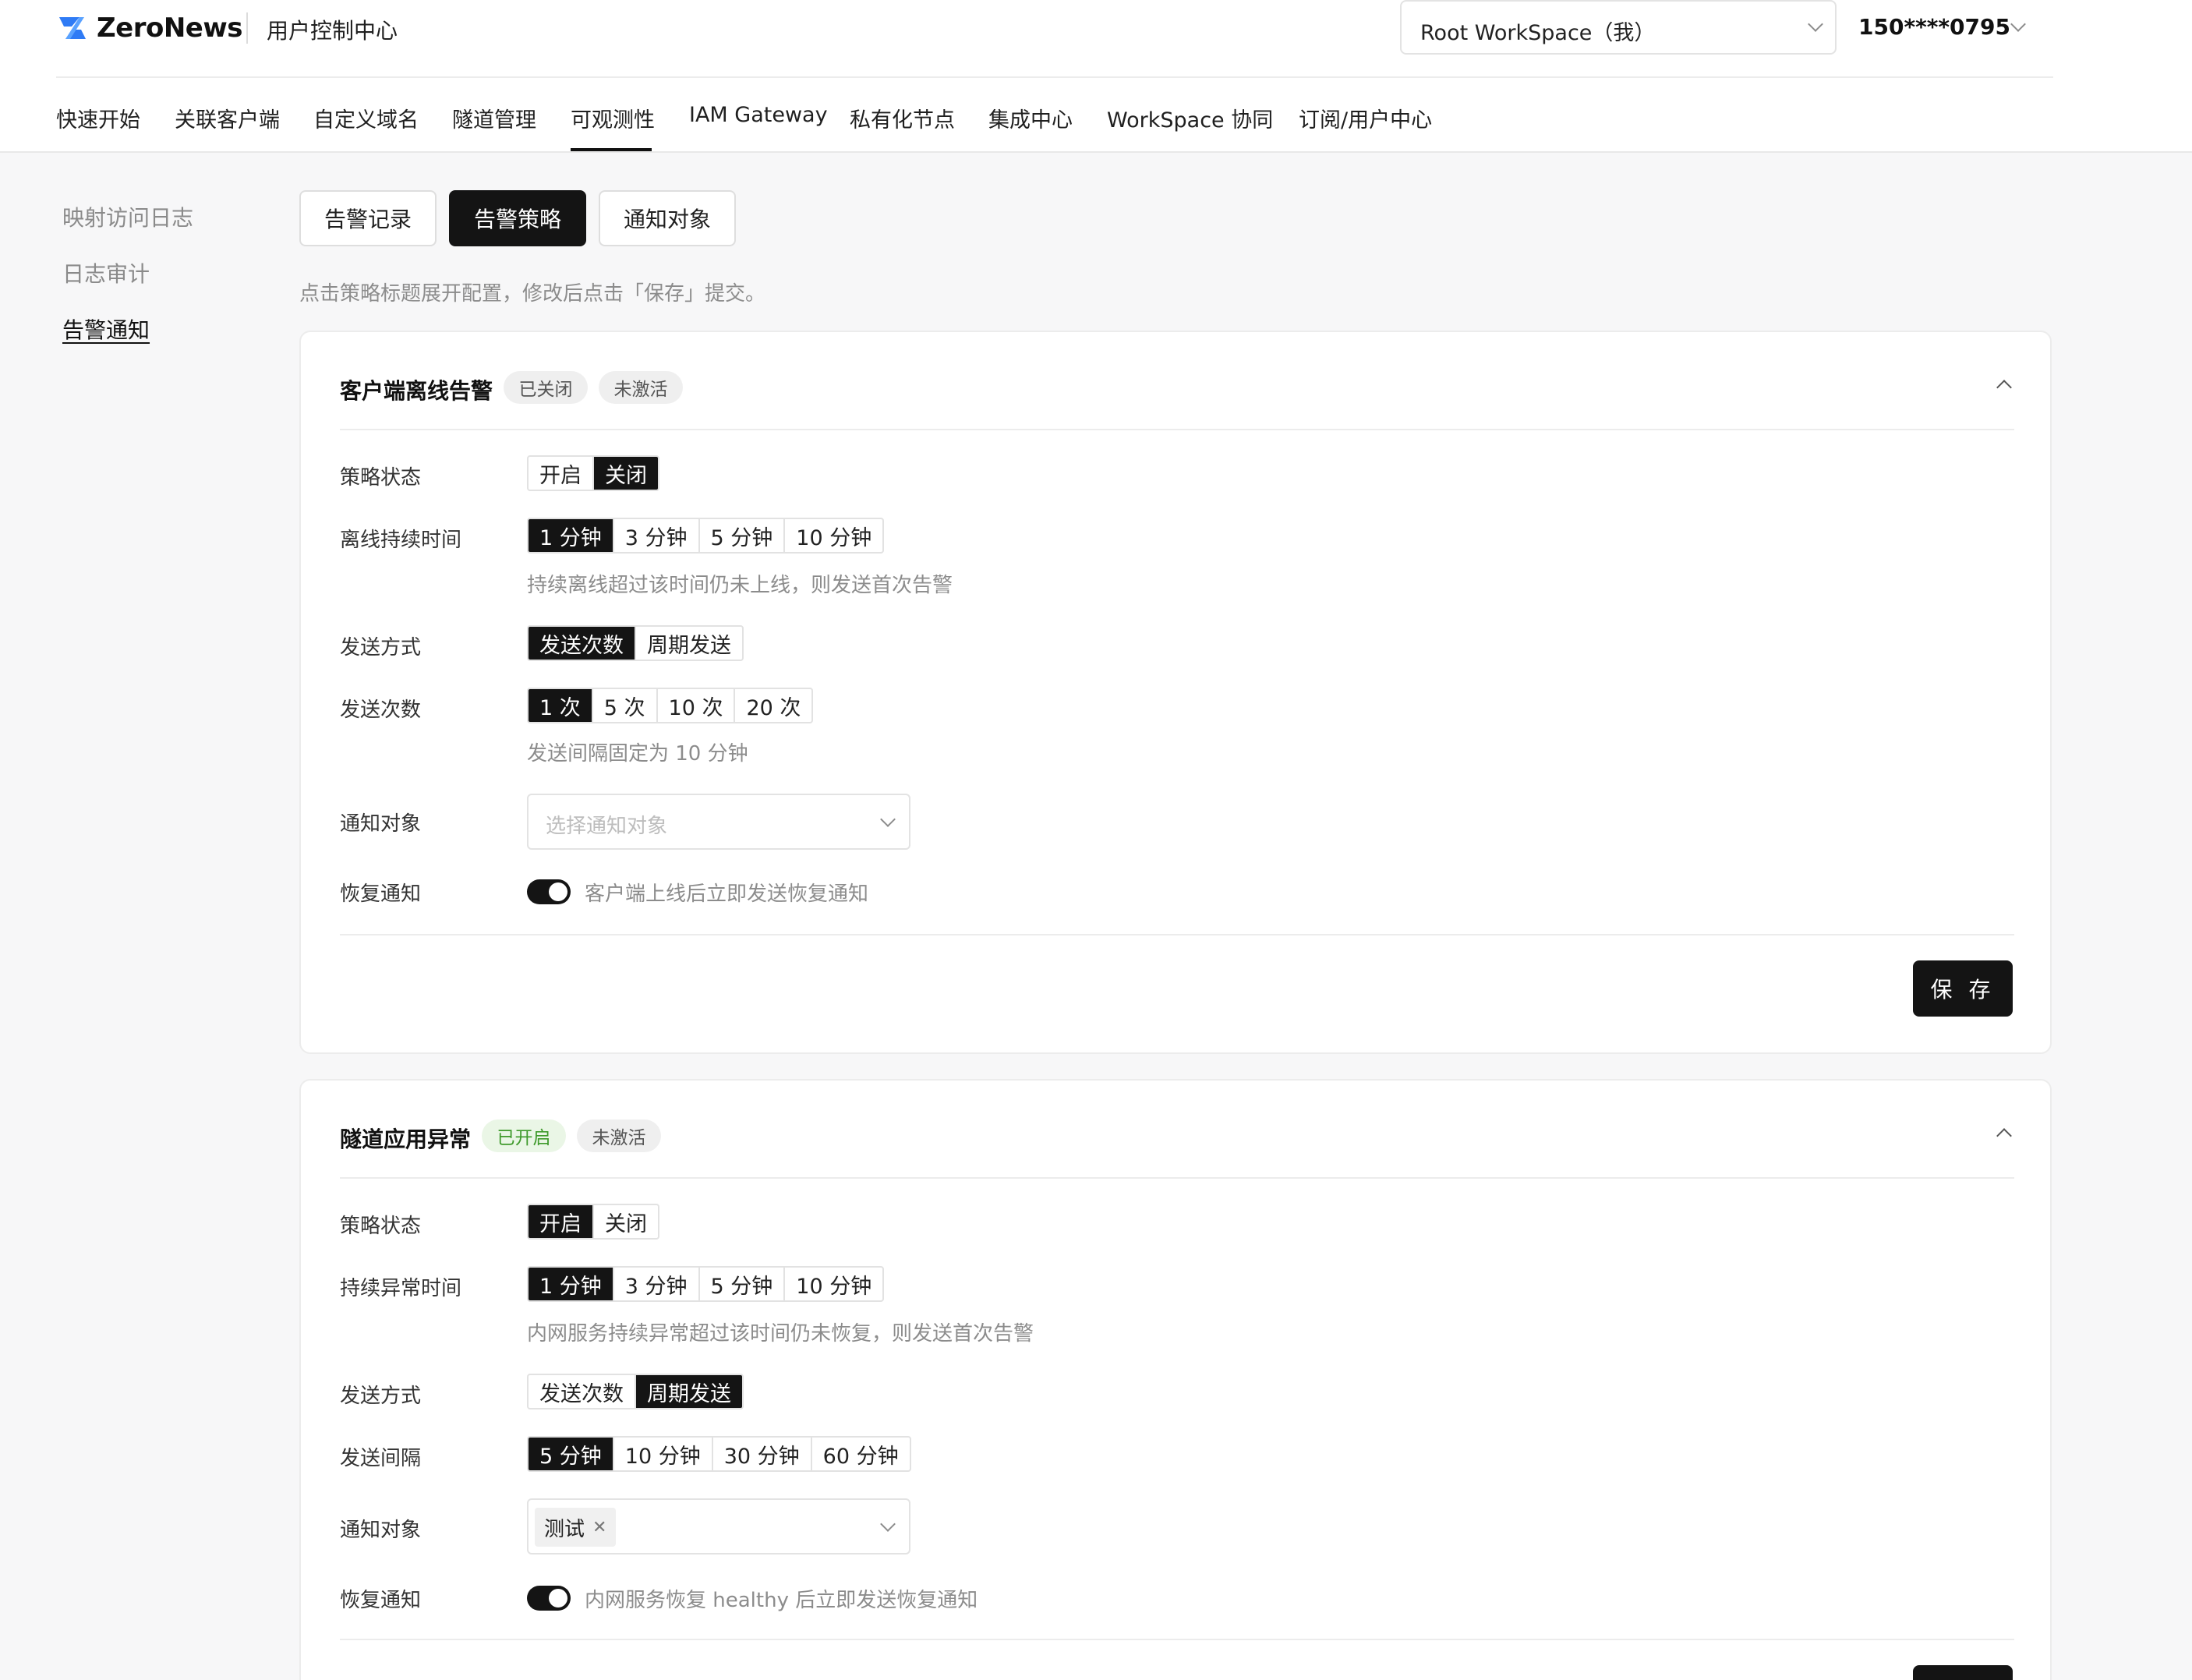  I want to click on count-option-20: 20 次, so click(773, 705).